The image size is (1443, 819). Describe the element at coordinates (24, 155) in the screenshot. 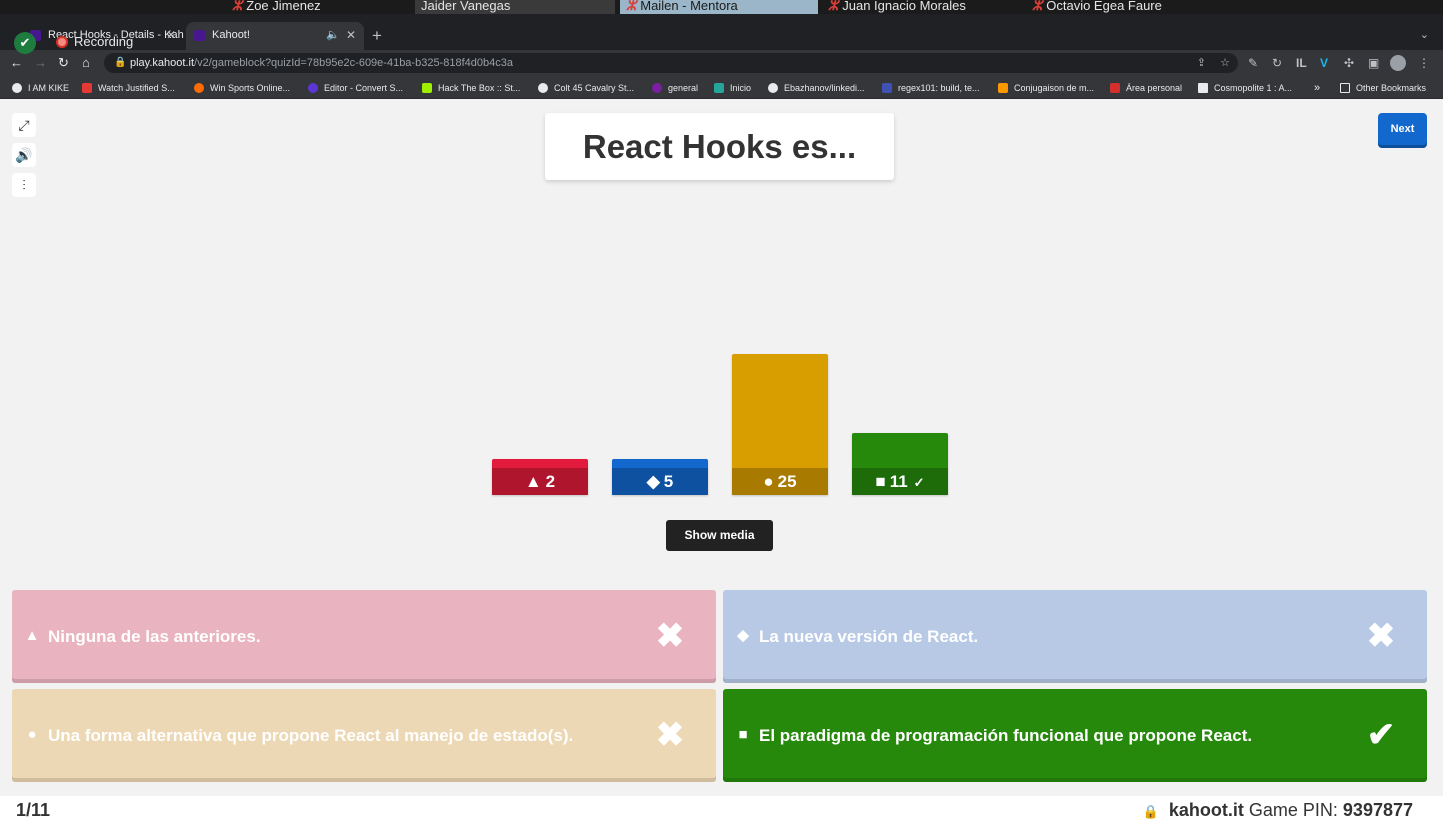

I see `volume-icon: 🔊` at that location.